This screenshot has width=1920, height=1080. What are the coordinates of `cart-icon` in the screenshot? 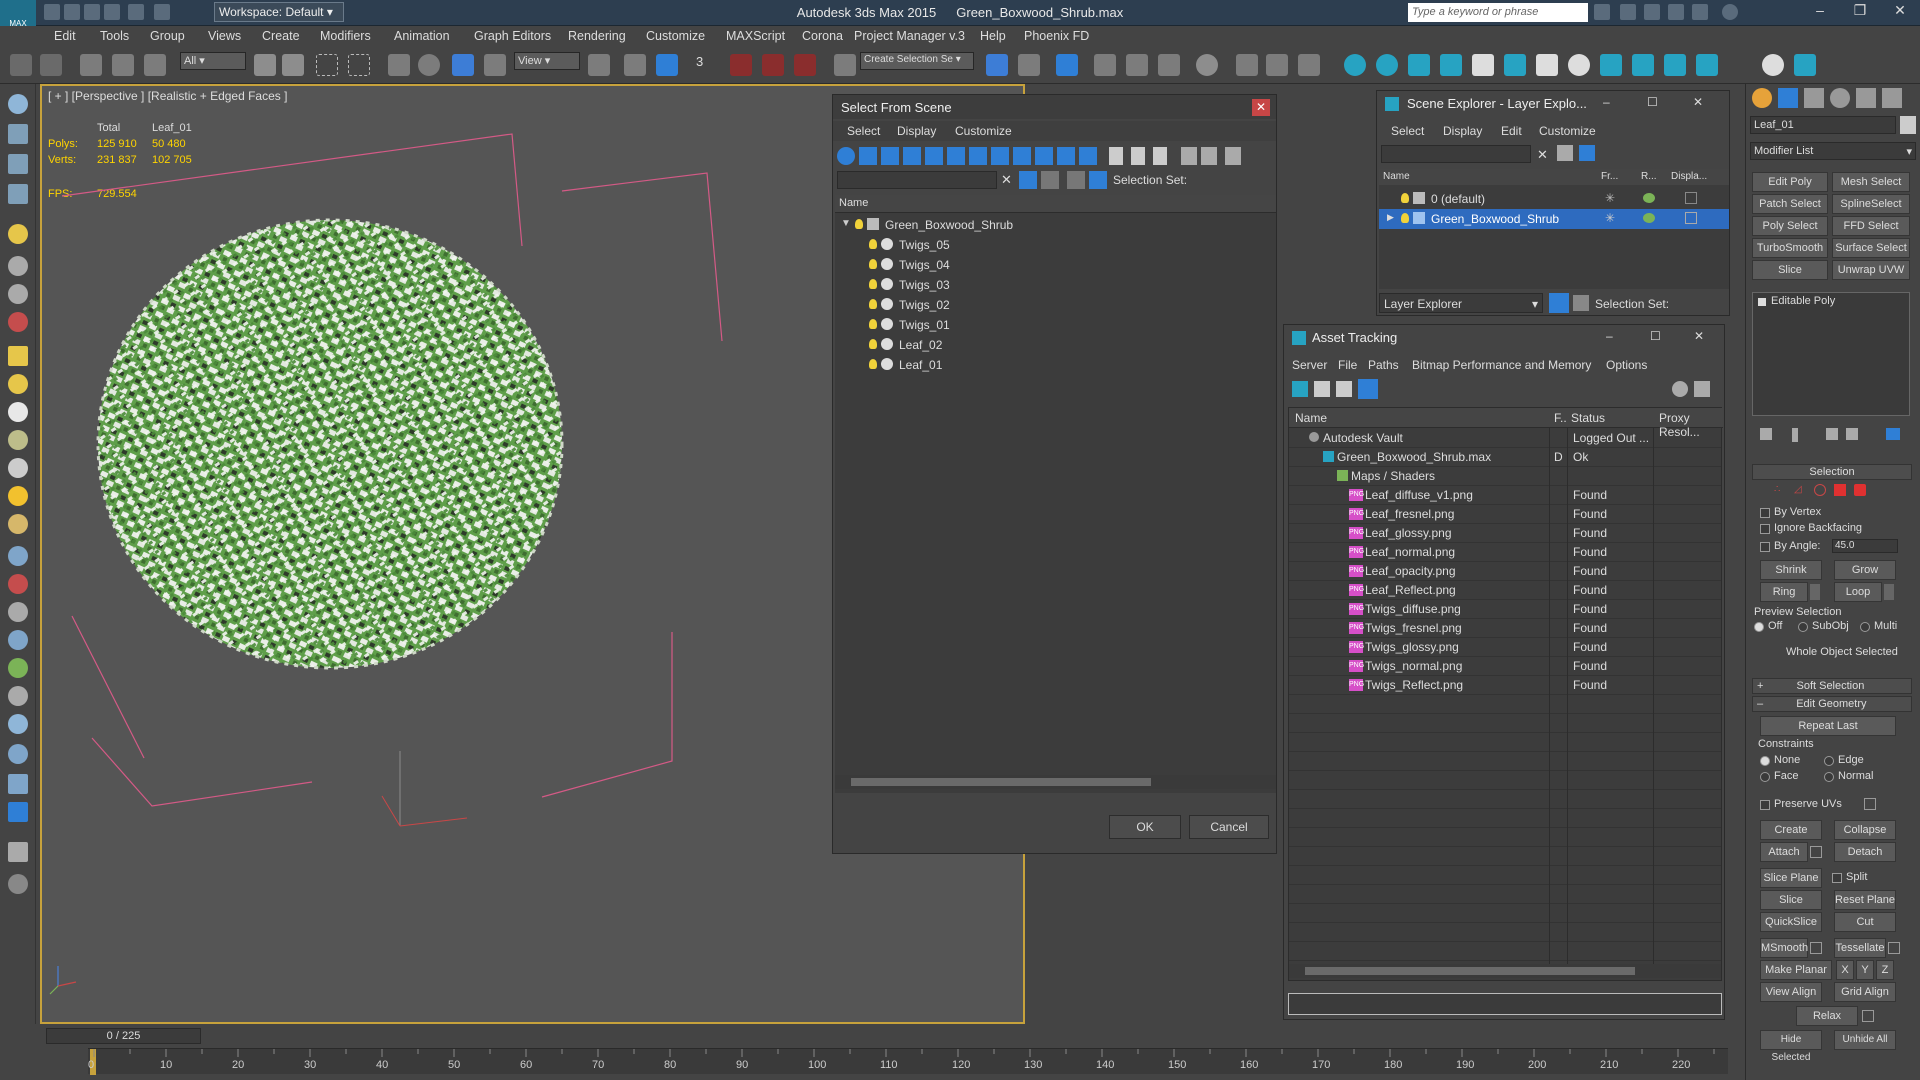 It's located at (1652, 12).